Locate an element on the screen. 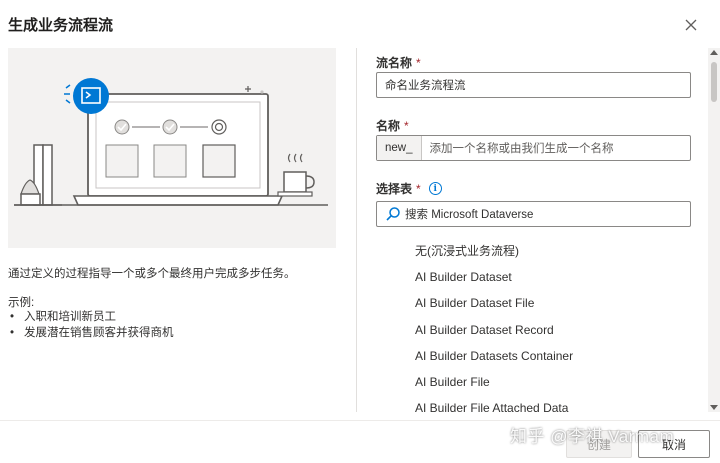 This screenshot has width=720, height=463. list-item: • 发展潜在销售顾客并获得商机 is located at coordinates (92, 333).